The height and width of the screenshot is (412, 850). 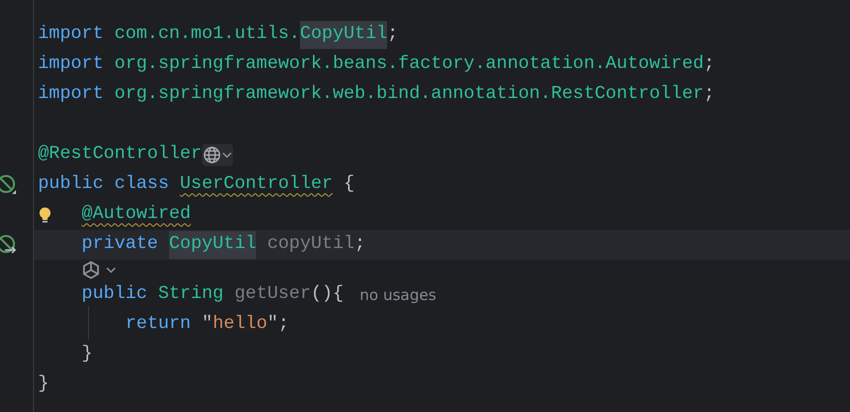 What do you see at coordinates (91, 270) in the screenshot?
I see `ai-assistant-icon` at bounding box center [91, 270].